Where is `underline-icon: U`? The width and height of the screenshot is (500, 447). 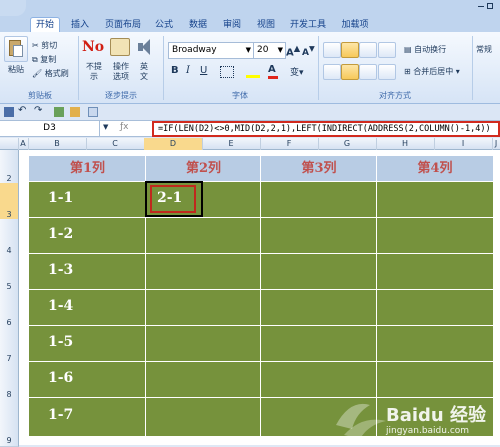 underline-icon: U is located at coordinates (203, 70).